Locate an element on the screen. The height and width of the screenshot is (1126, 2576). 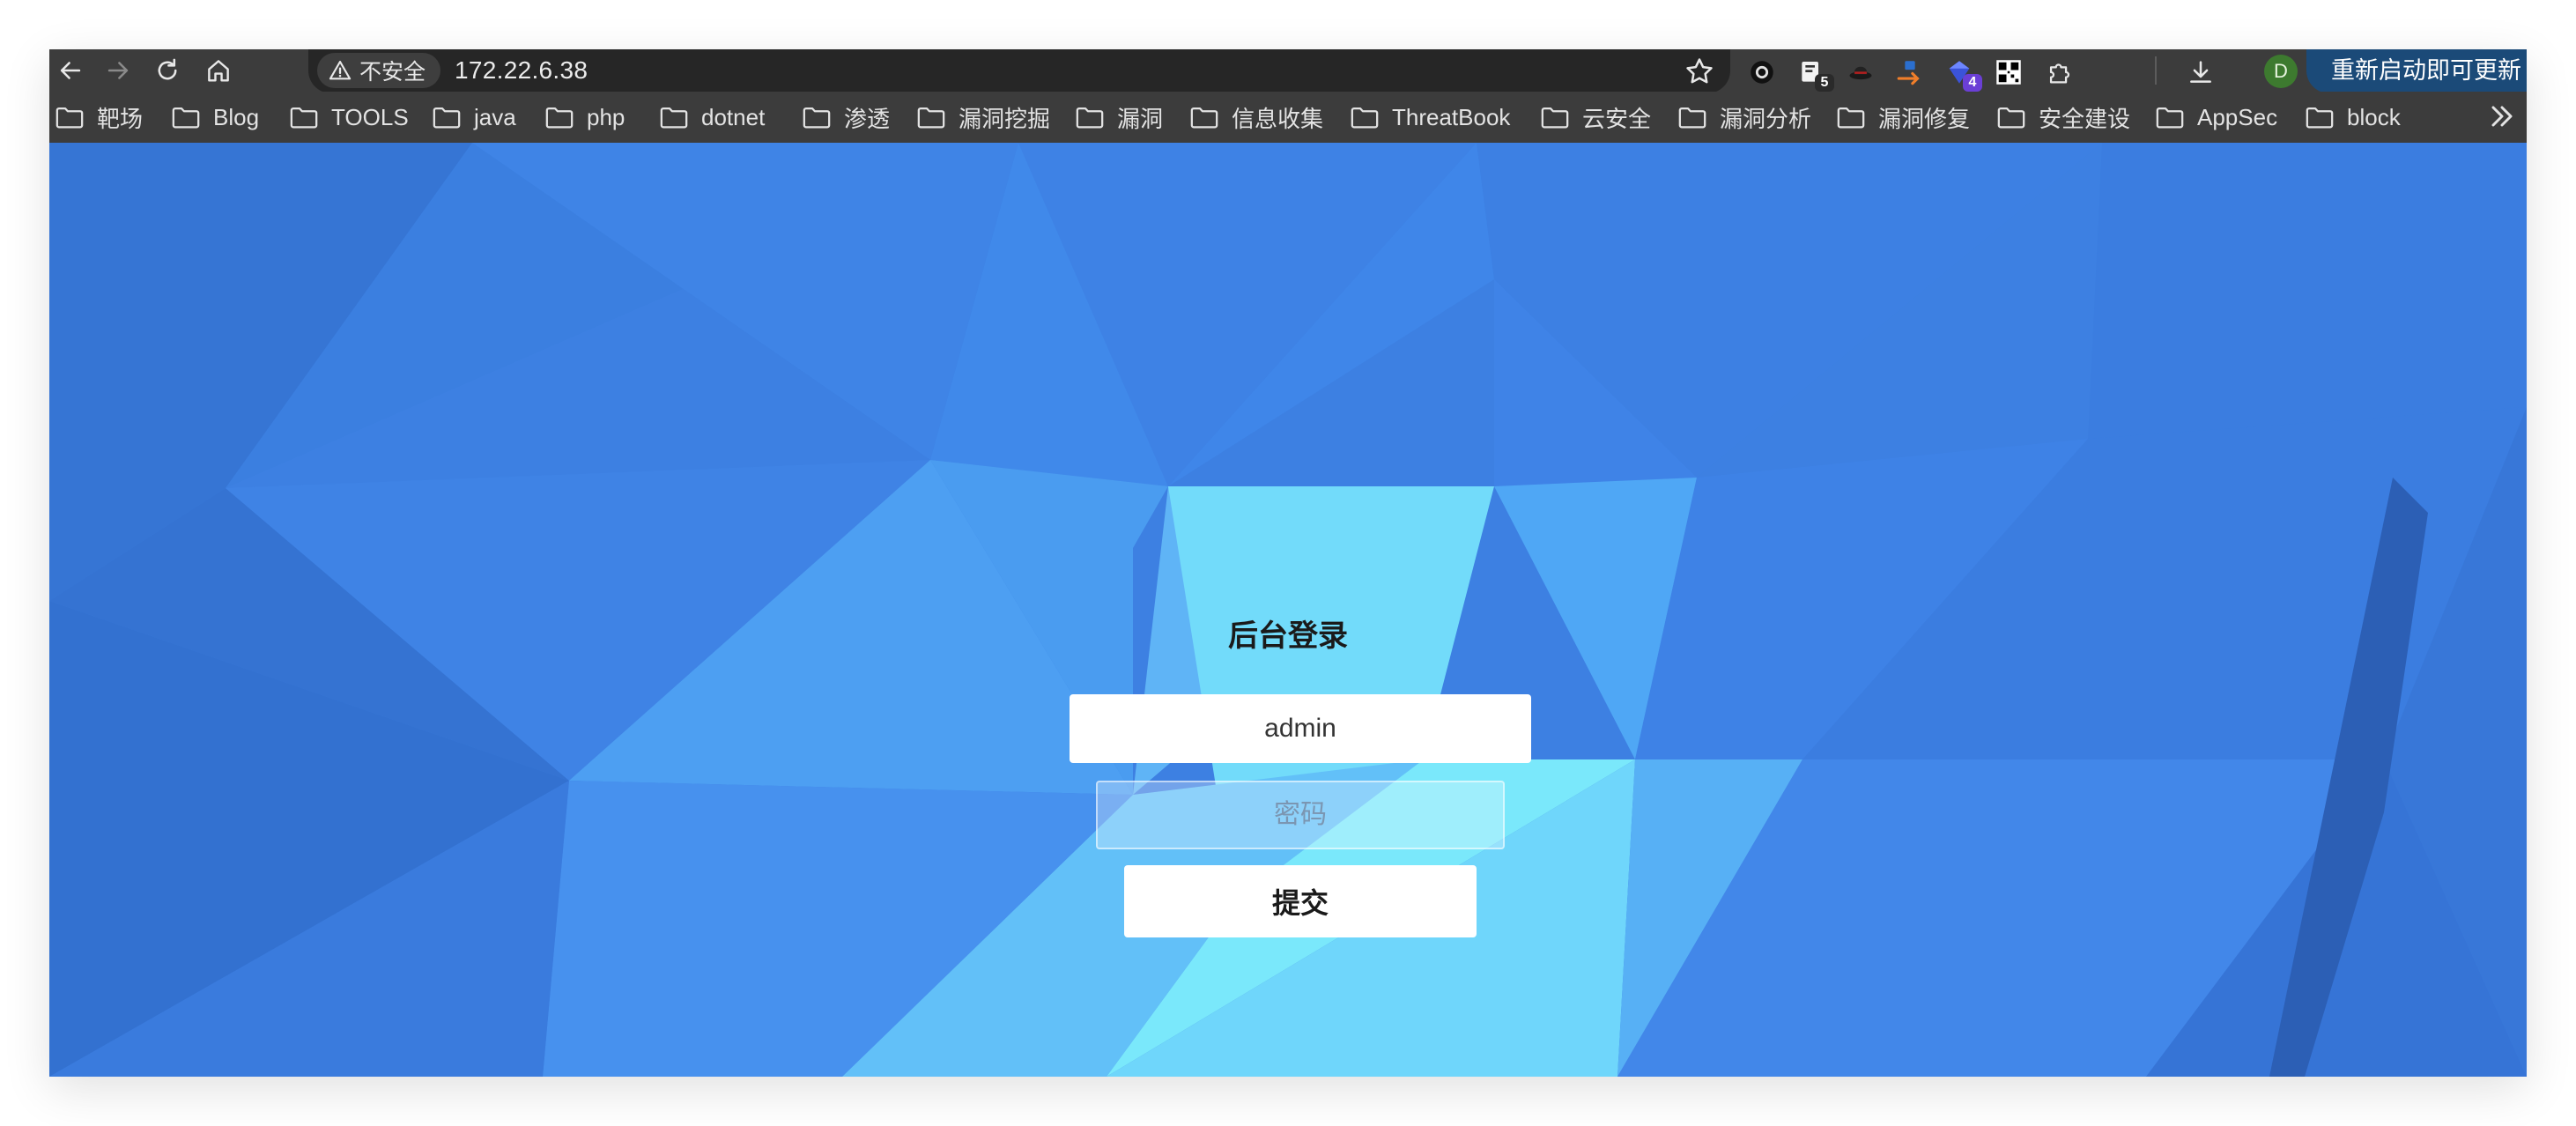
gem-extension-icon: 4 is located at coordinates (1961, 72).